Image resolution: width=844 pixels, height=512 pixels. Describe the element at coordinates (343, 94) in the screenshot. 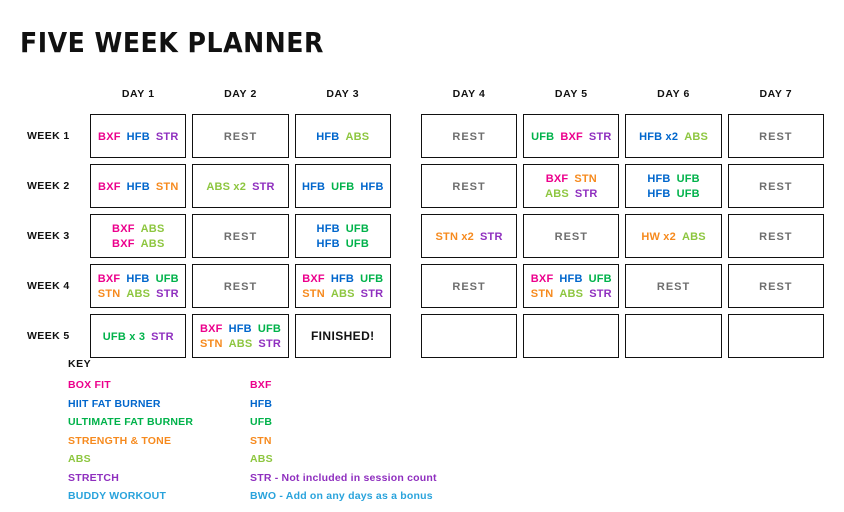

I see `day-header-3: DAY 3` at that location.